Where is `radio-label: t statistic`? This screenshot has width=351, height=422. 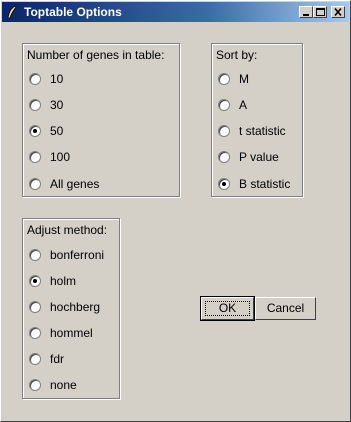
radio-label: t statistic is located at coordinates (262, 131).